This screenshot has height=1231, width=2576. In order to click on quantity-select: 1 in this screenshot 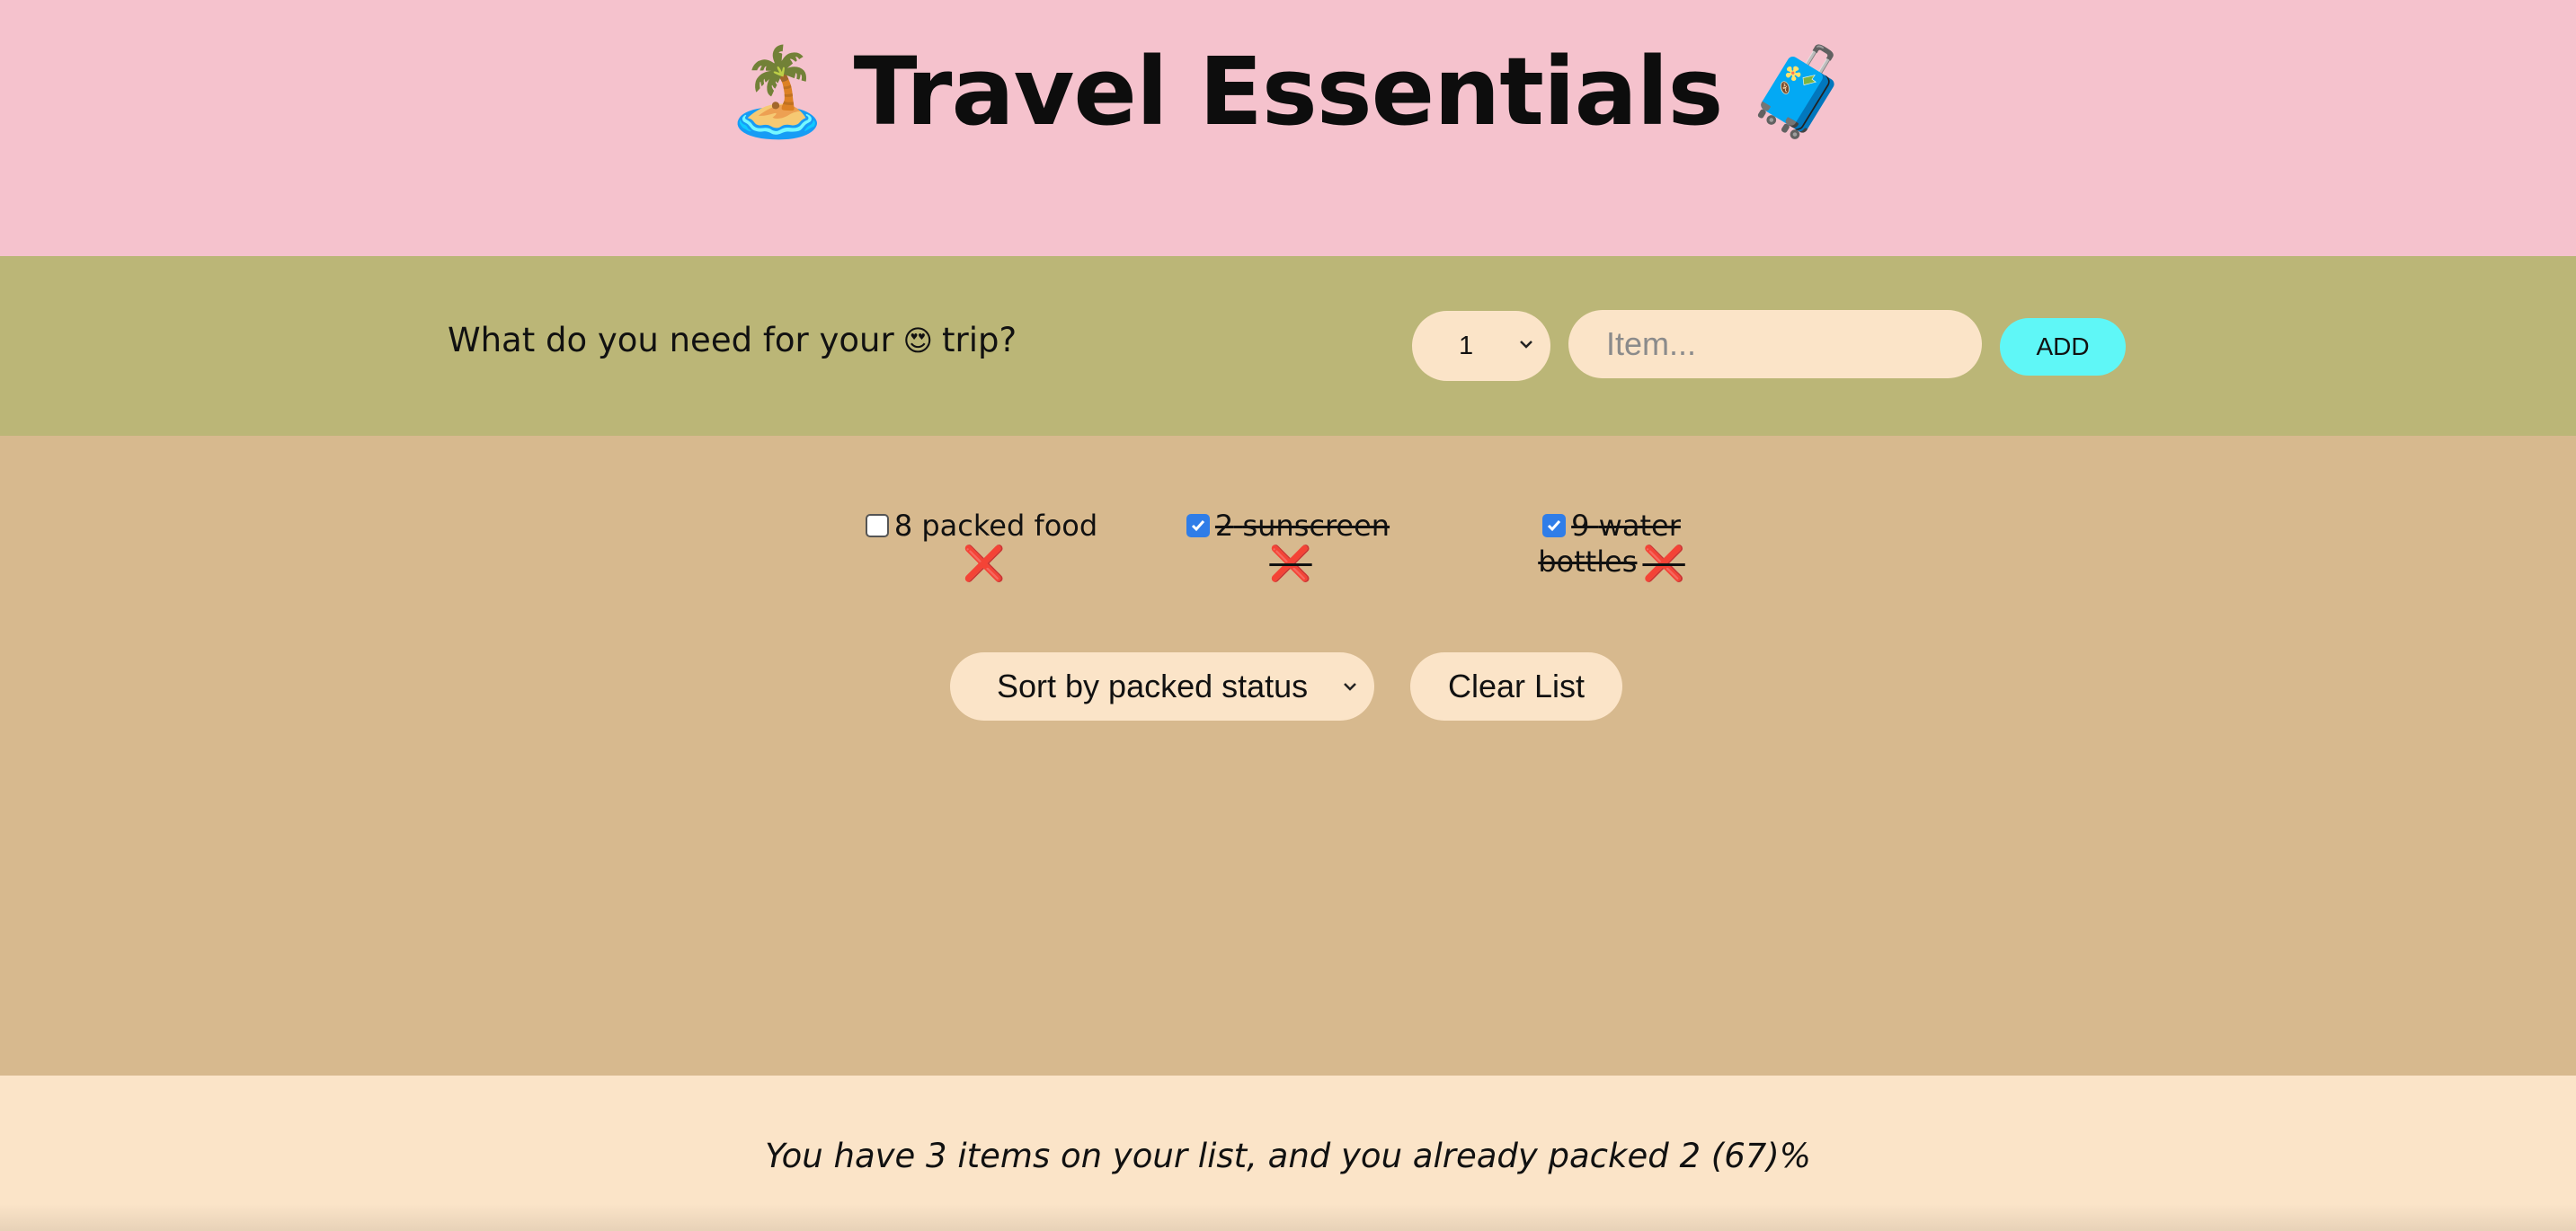, I will do `click(1481, 346)`.